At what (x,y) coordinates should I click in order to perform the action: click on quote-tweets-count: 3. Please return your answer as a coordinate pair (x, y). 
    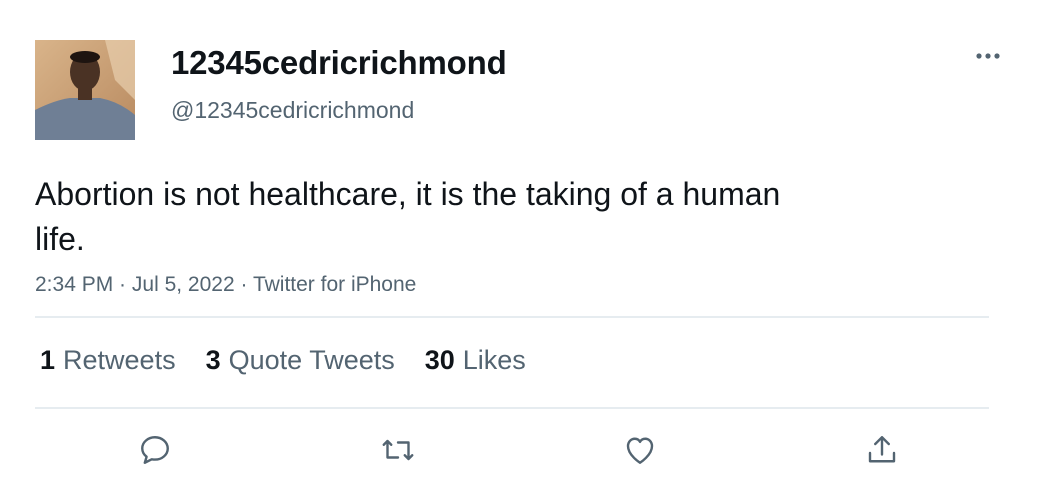
    Looking at the image, I should click on (213, 360).